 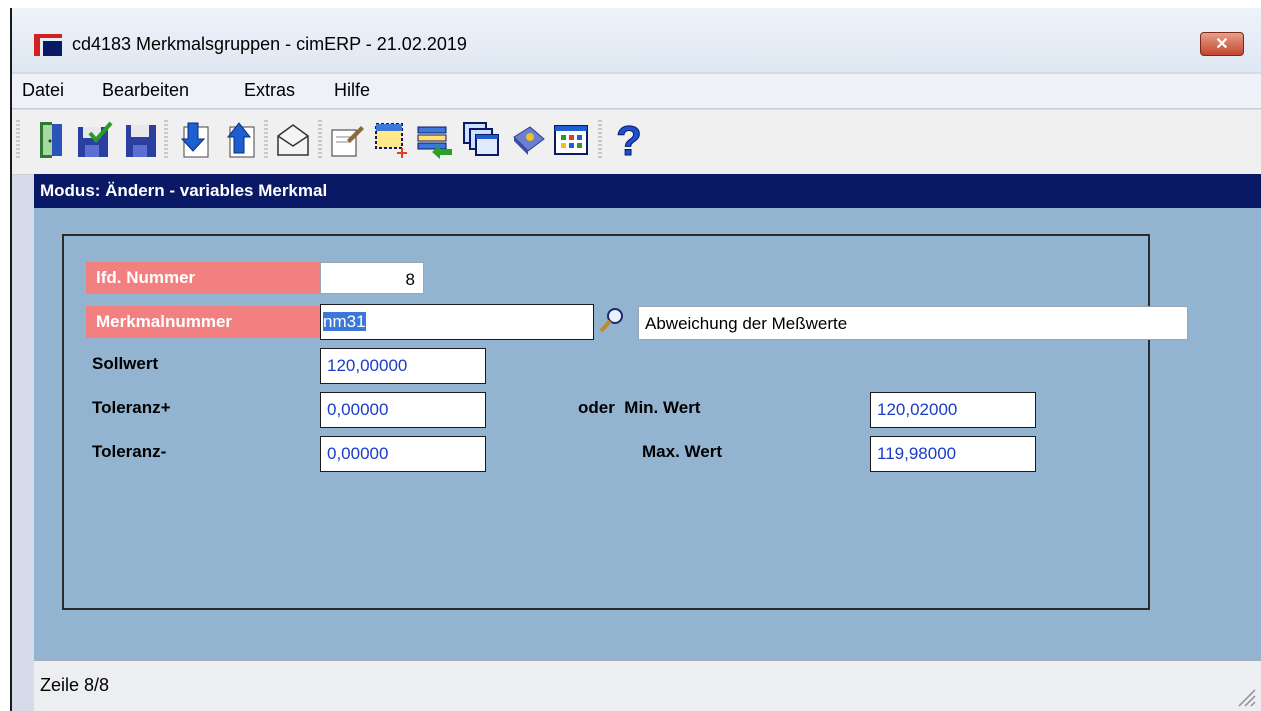 What do you see at coordinates (953, 410) in the screenshot?
I see `min-wert-field: 120,02000` at bounding box center [953, 410].